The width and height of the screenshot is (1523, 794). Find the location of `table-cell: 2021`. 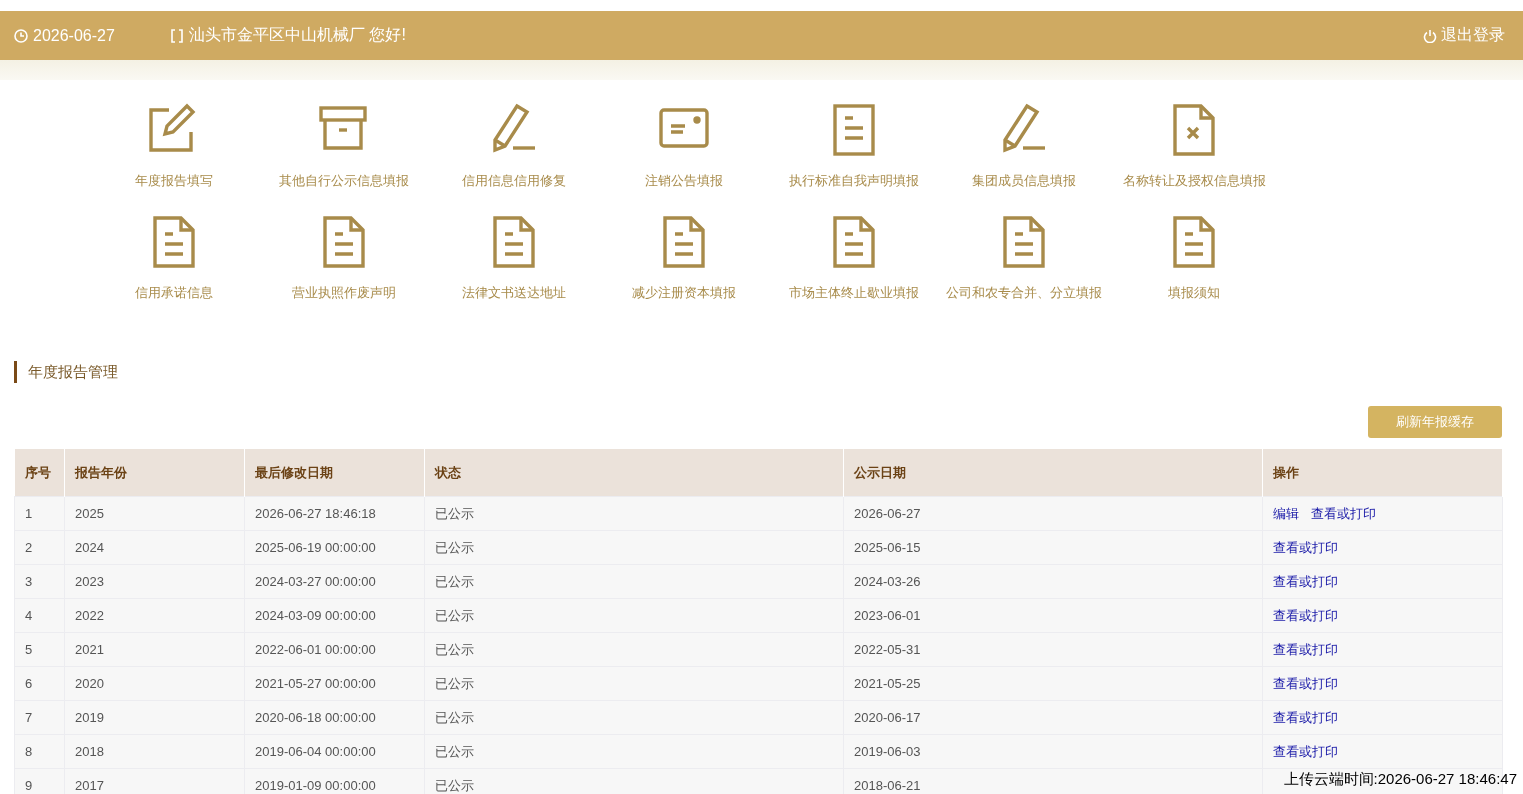

table-cell: 2021 is located at coordinates (154, 649).